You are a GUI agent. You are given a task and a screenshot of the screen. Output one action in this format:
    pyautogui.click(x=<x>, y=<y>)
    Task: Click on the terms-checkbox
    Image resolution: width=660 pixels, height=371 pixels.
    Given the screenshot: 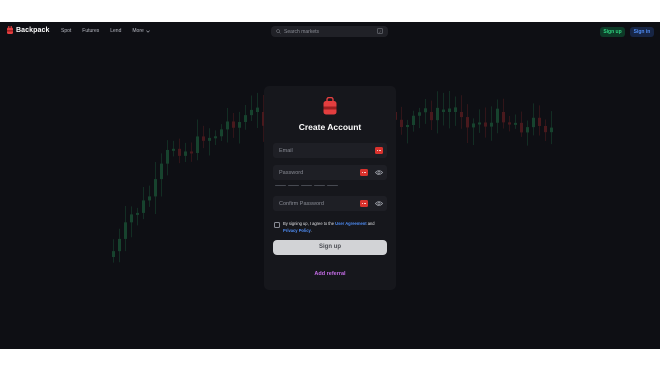 What is the action you would take?
    pyautogui.click(x=277, y=225)
    